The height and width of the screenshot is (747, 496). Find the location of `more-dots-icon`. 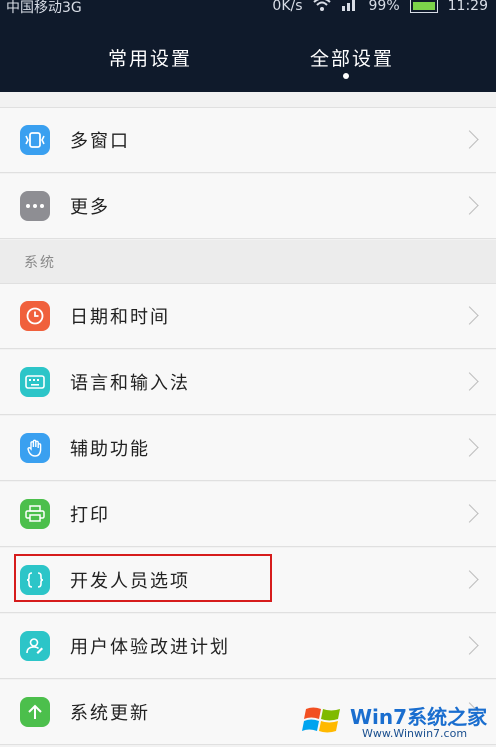

more-dots-icon is located at coordinates (35, 206).